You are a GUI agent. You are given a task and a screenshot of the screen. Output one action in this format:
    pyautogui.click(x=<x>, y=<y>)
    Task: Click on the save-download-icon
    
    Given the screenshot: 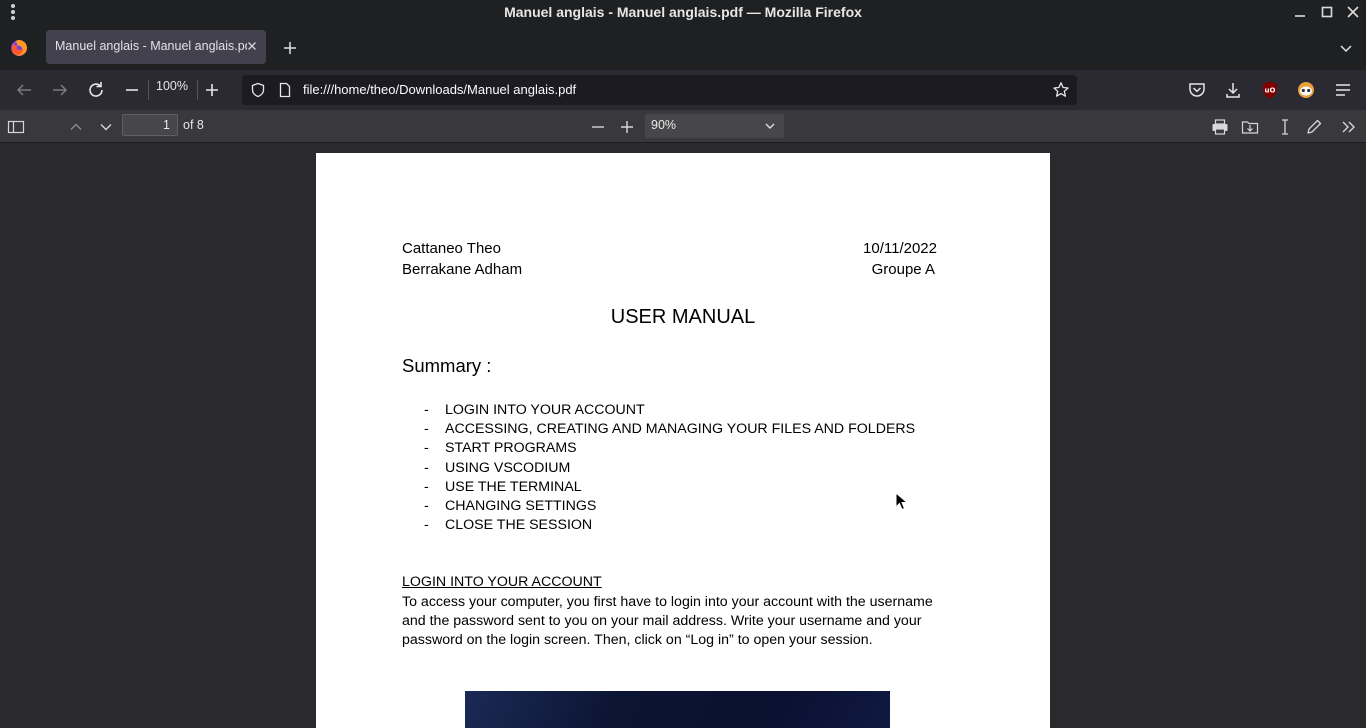 What is the action you would take?
    pyautogui.click(x=1250, y=127)
    